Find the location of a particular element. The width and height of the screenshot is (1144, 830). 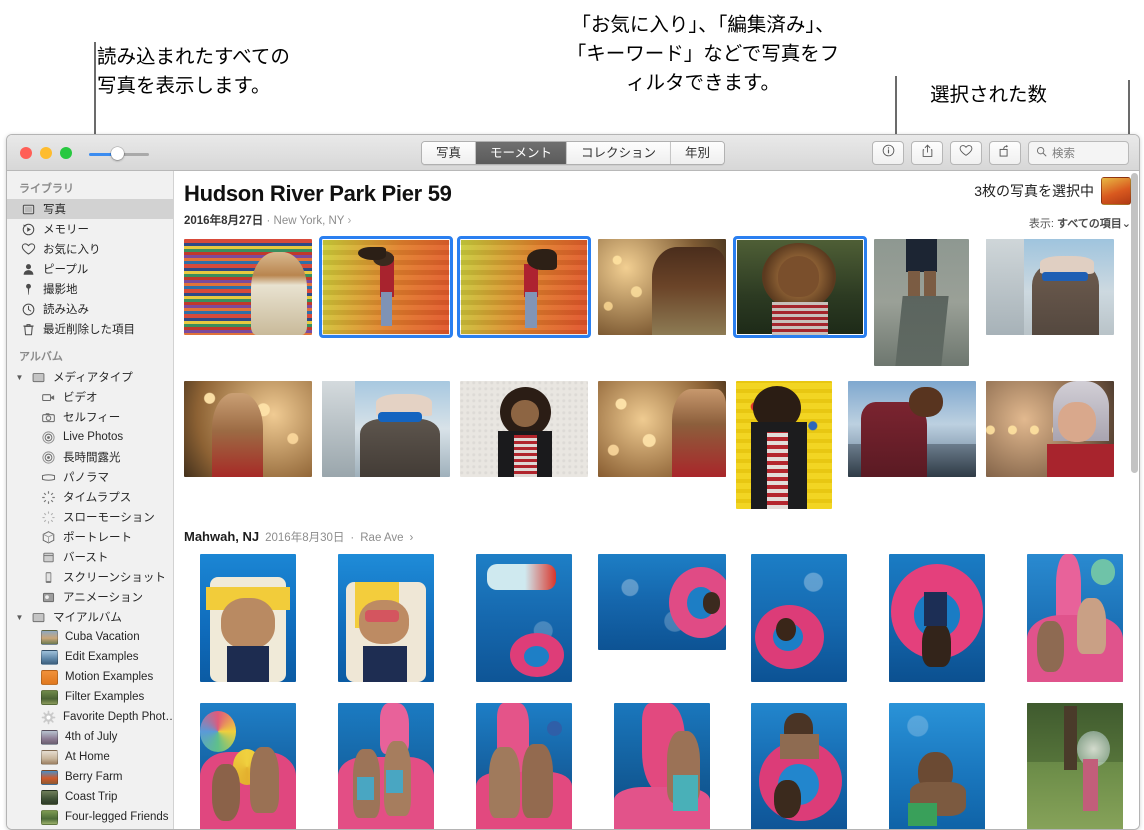

sidebar-item-four-legged-friends: Four-legged Friends is located at coordinates (90, 817).